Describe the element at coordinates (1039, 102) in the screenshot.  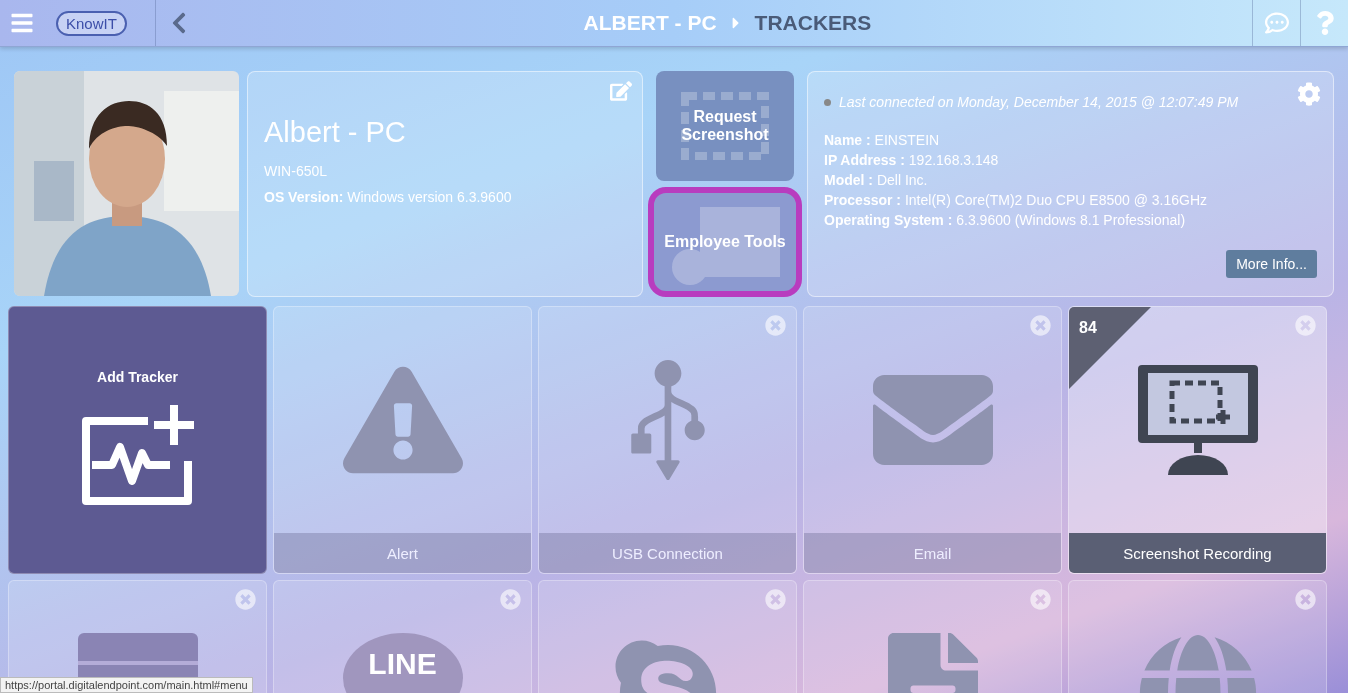
I see `last-connected-text: Last connected on Monday, December 14, 2015 @ 12:07:49 PM` at that location.